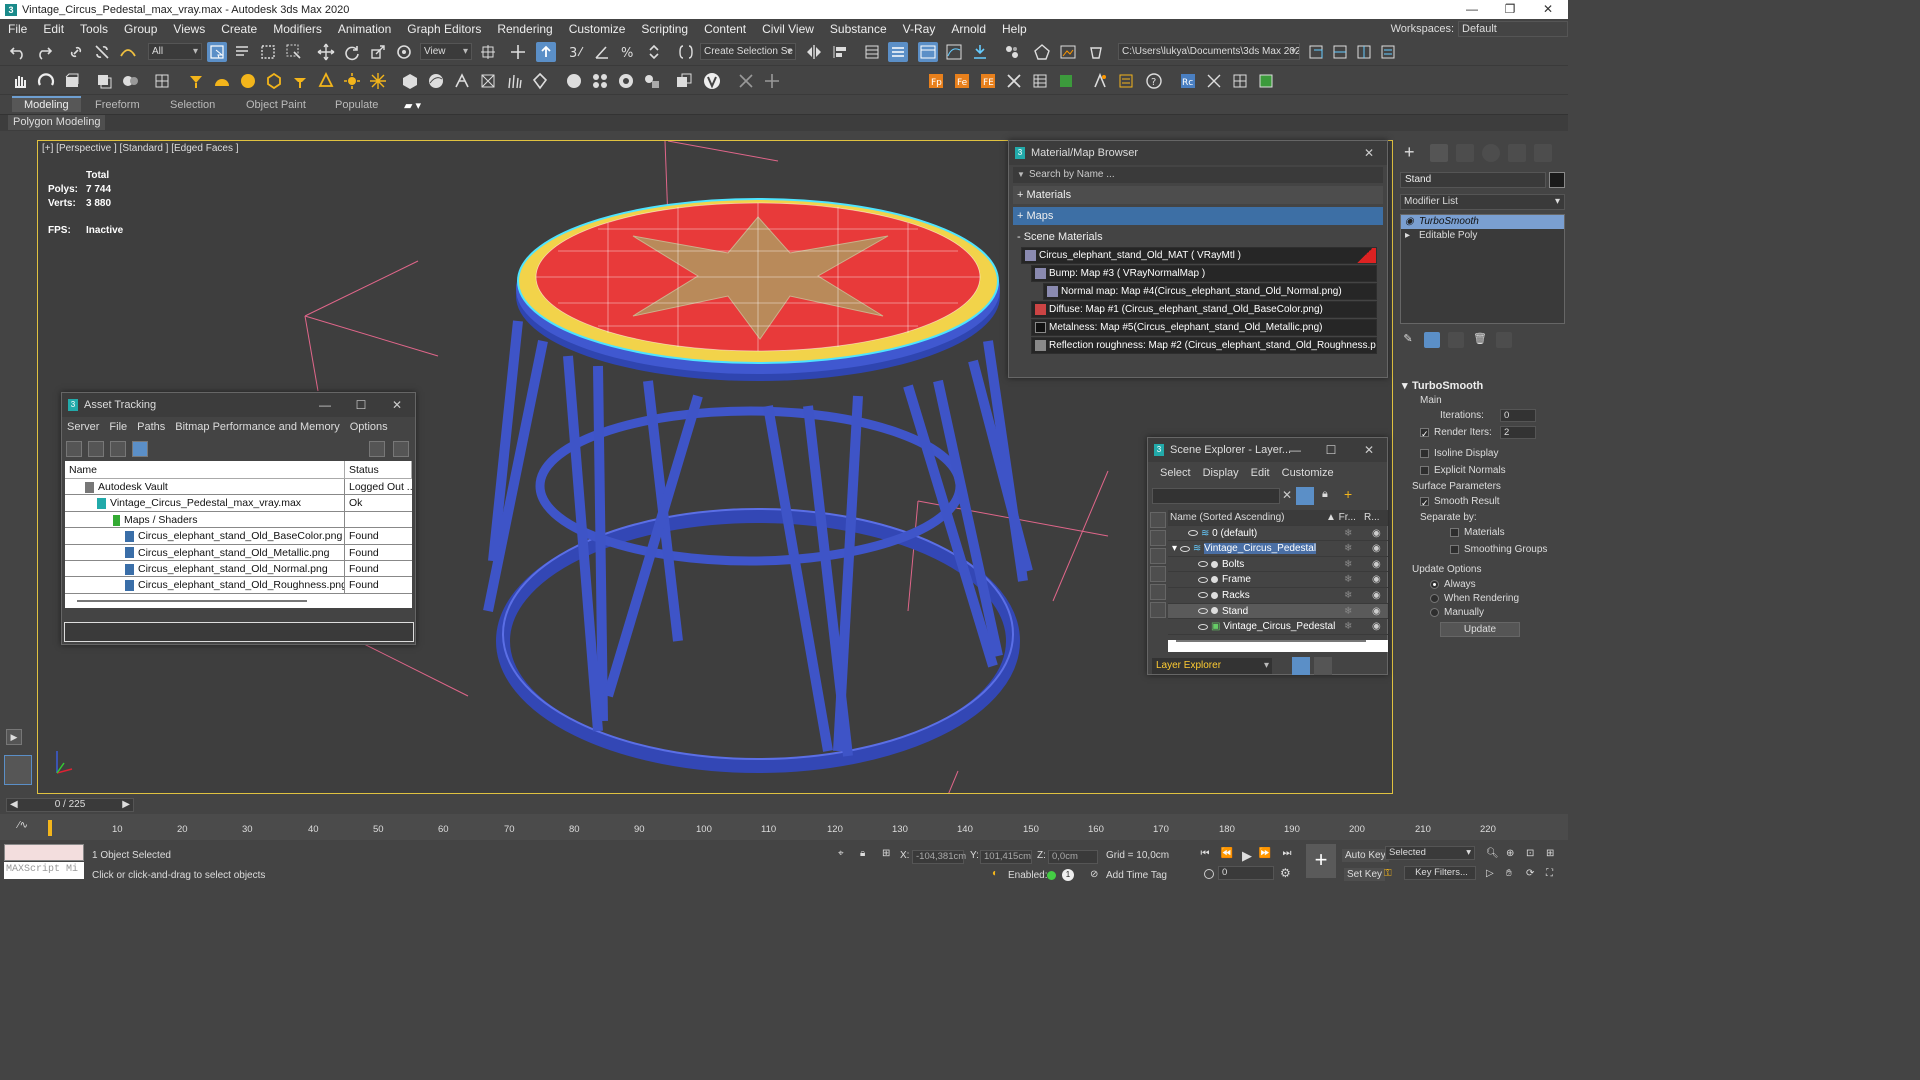  Describe the element at coordinates (1278, 580) in the screenshot. I see `tree-row-frame: Frame ❄ ◉` at that location.